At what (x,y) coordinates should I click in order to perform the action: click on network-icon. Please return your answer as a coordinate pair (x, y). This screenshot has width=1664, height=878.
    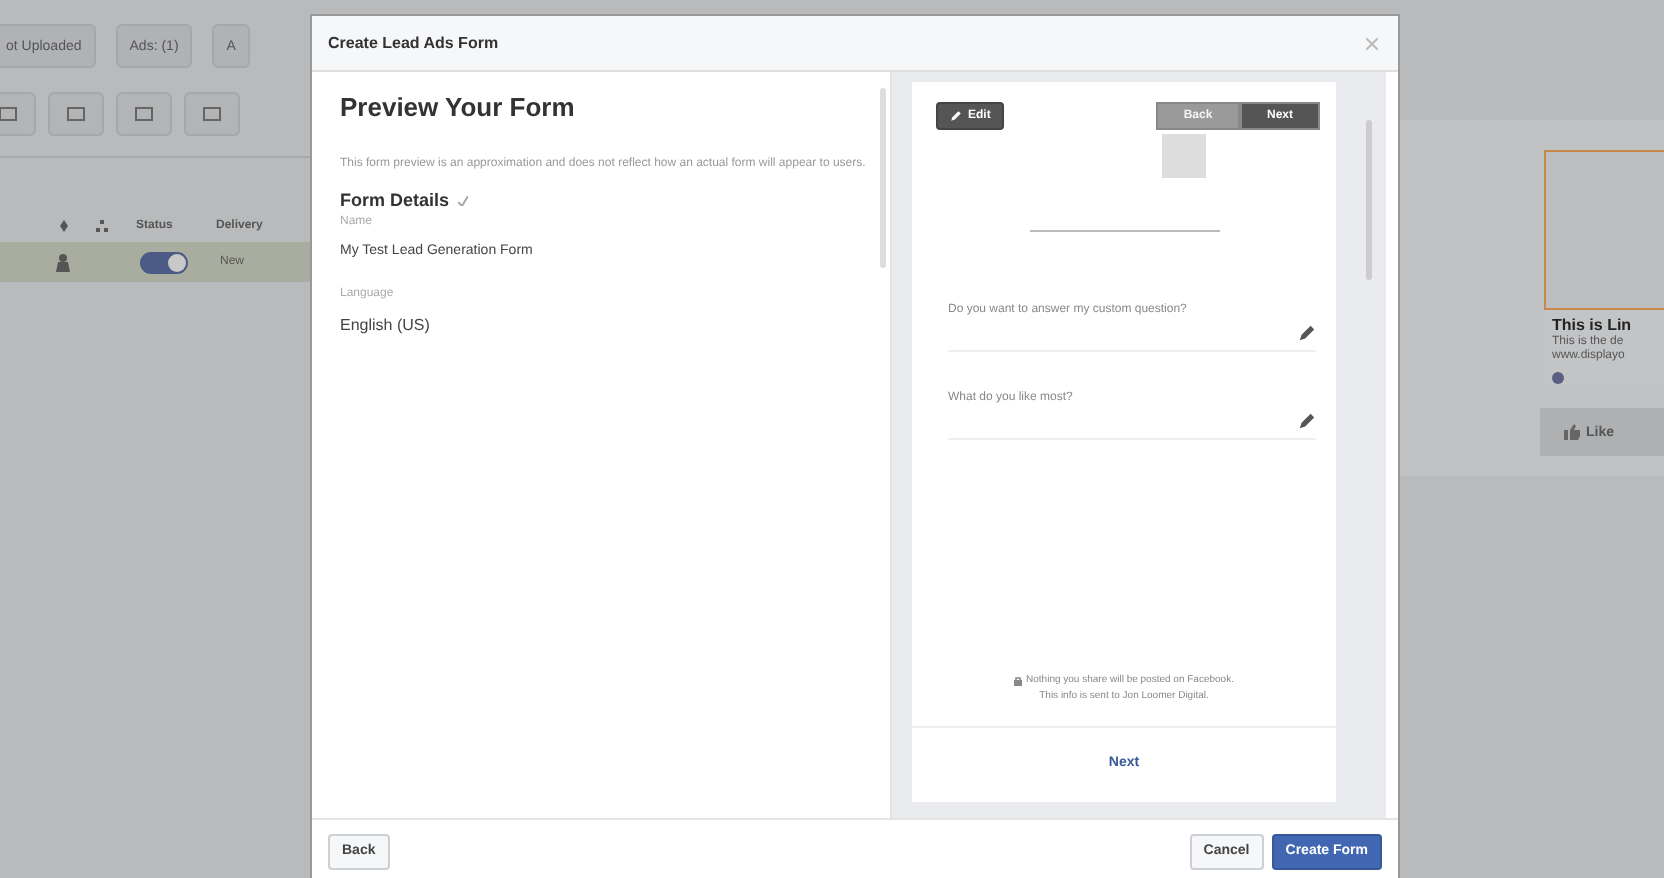
    Looking at the image, I should click on (102, 226).